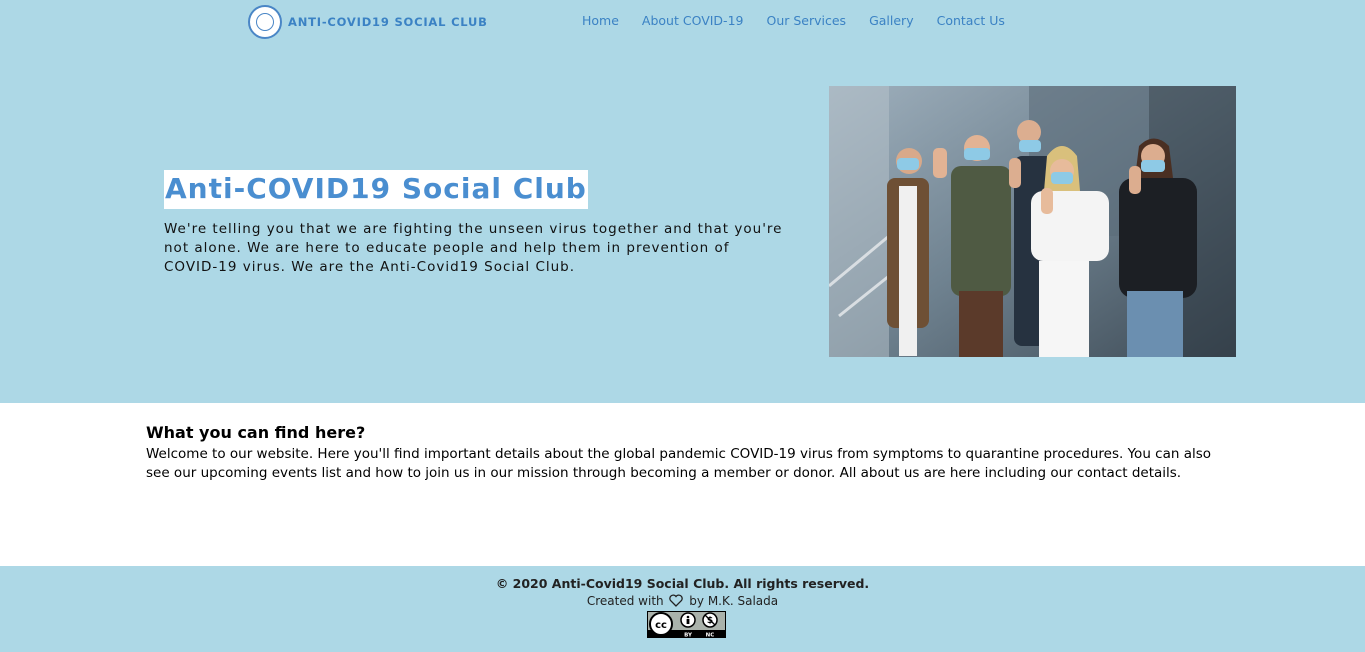  I want to click on brand: ANTI-COVID19 SOCIAL CLUB, so click(368, 22).